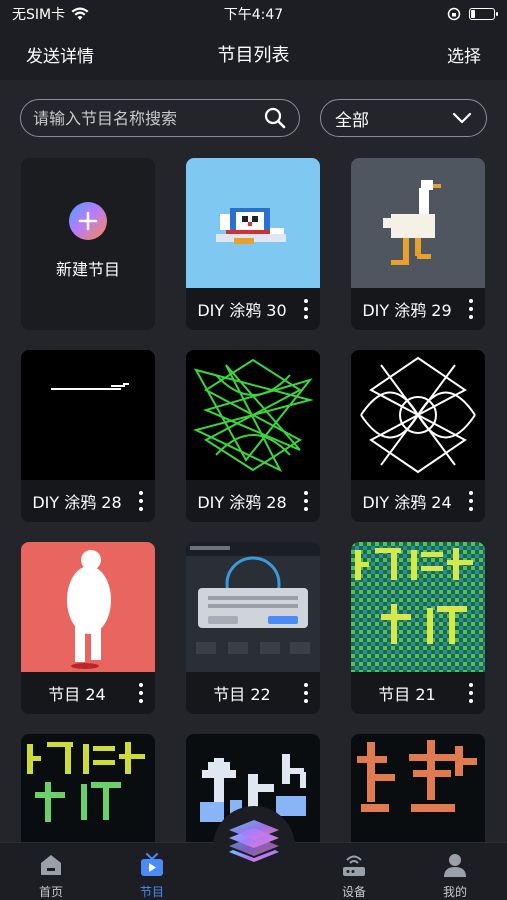 This screenshot has width=507, height=900. Describe the element at coordinates (464, 54) in the screenshot. I see `select-button: 选择` at that location.